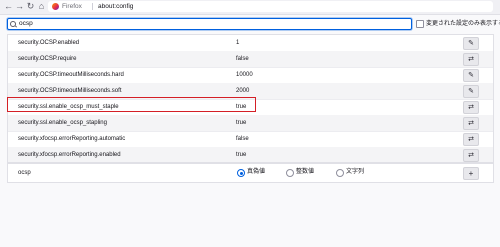  I want to click on type-boolean-label: 真偽値, so click(256, 172).